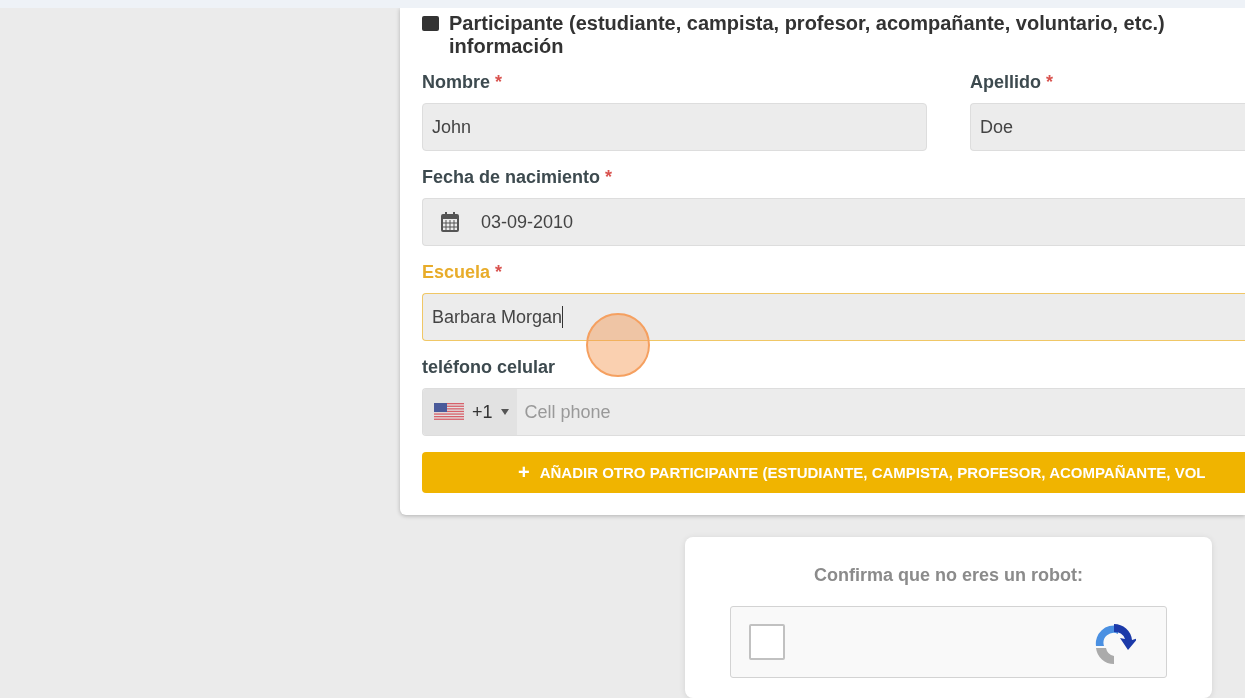  What do you see at coordinates (807, 35) in the screenshot?
I see `section-title: Participante (estudiante, campista, profesor, acompañante, voluntario, etc.) información` at bounding box center [807, 35].